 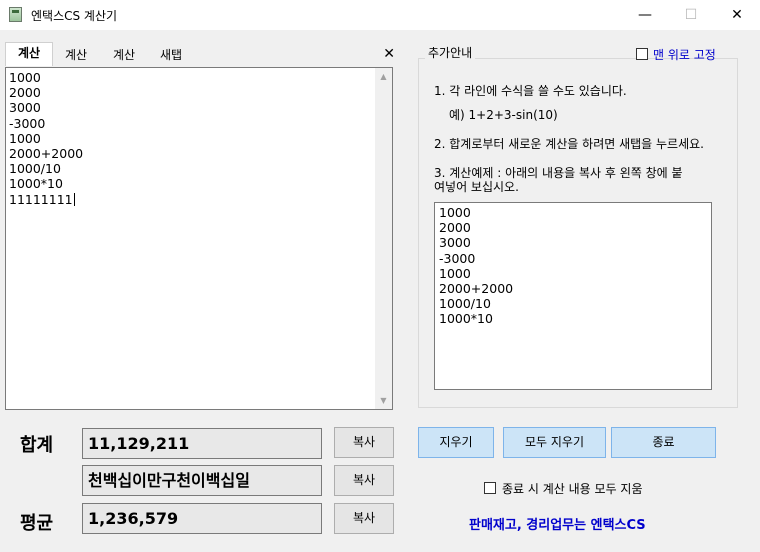 What do you see at coordinates (383, 238) in the screenshot?
I see `editor-scrollbar: ▲ ▼` at bounding box center [383, 238].